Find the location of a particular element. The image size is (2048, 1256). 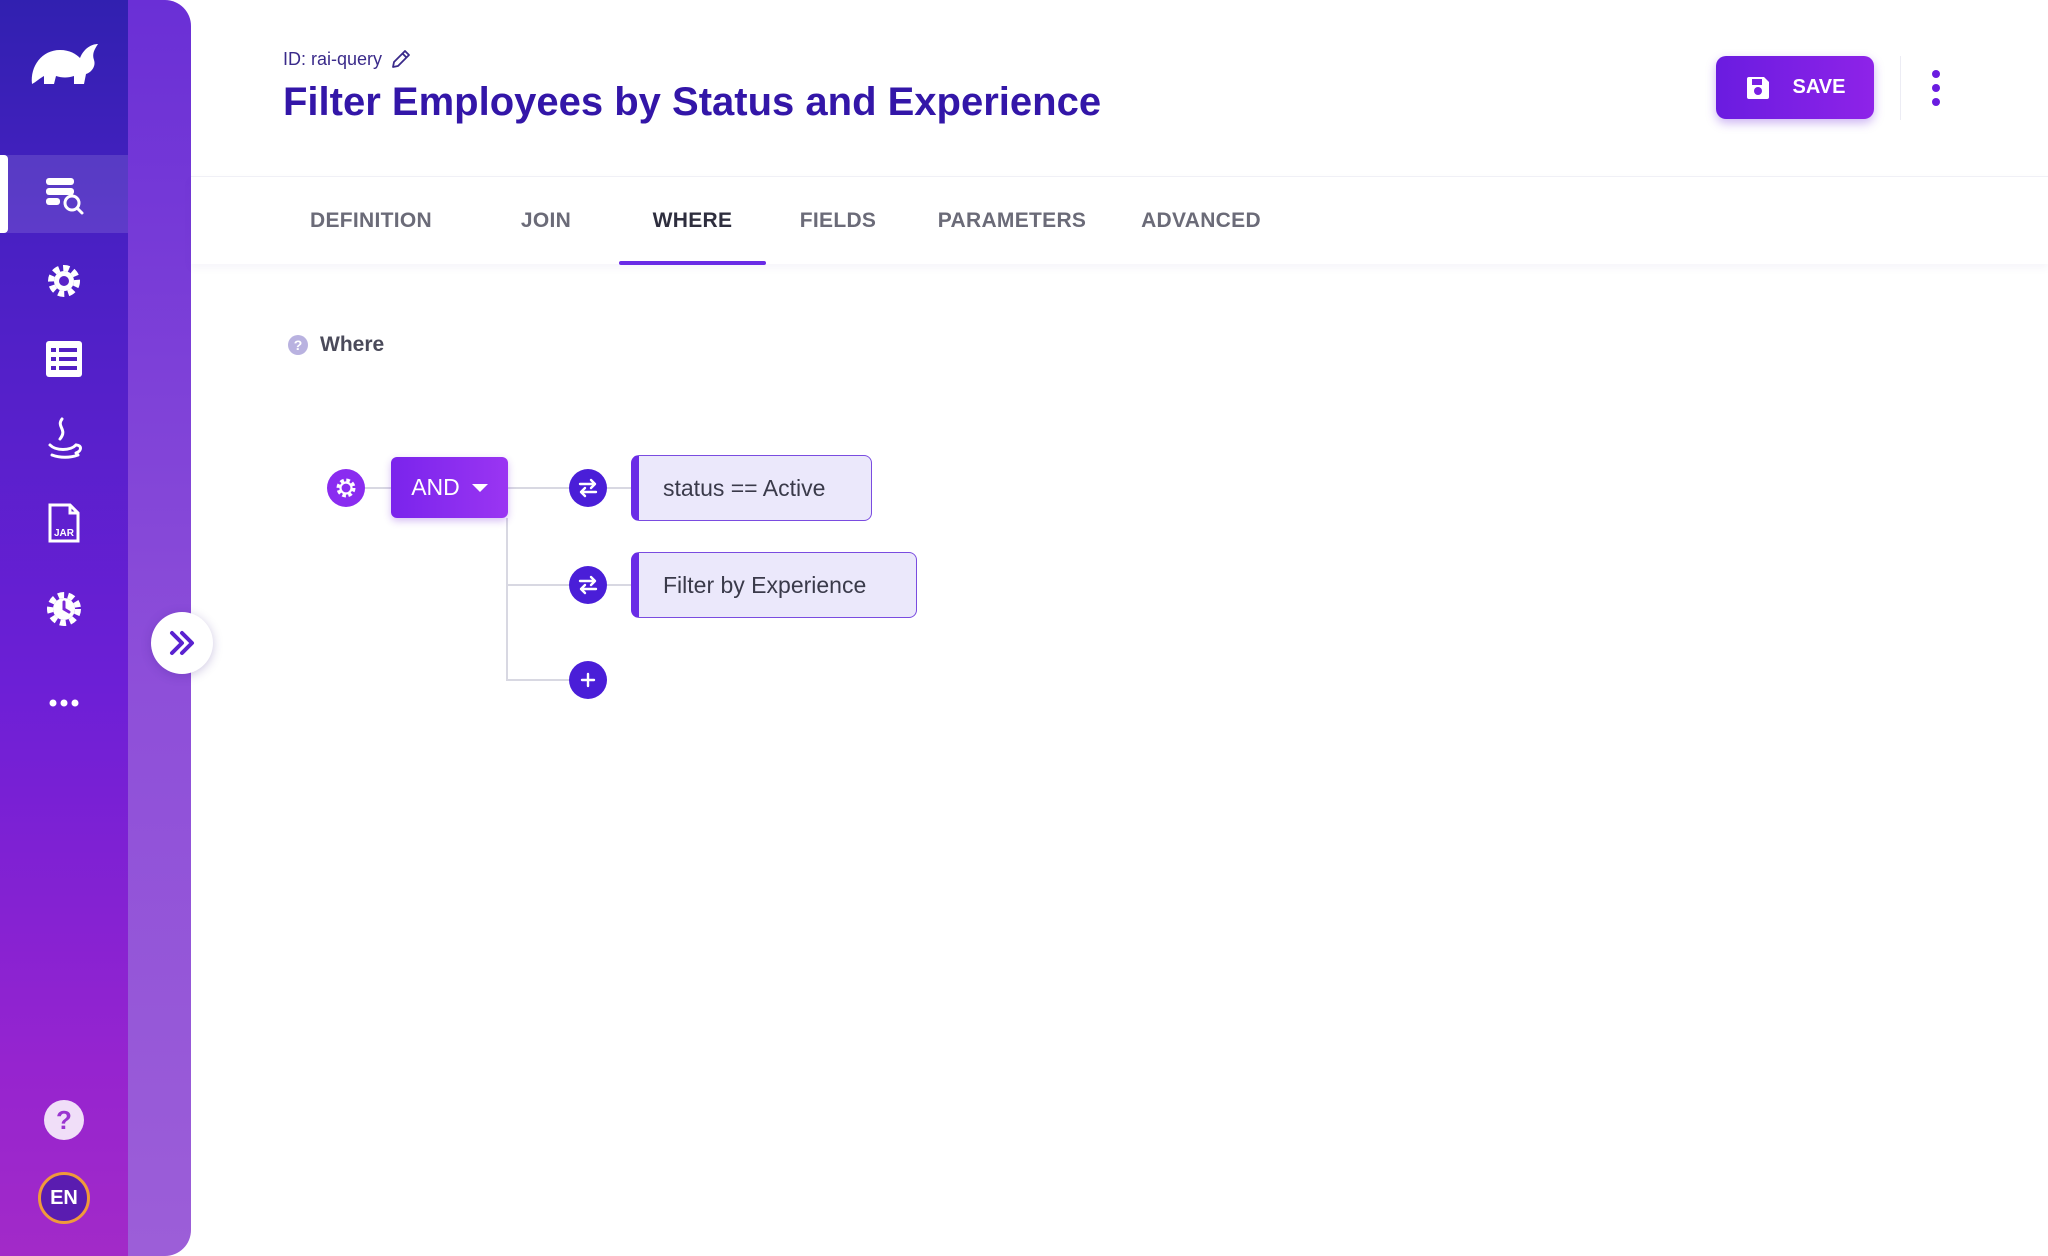

rule-status-active: status == Active is located at coordinates (751, 488).